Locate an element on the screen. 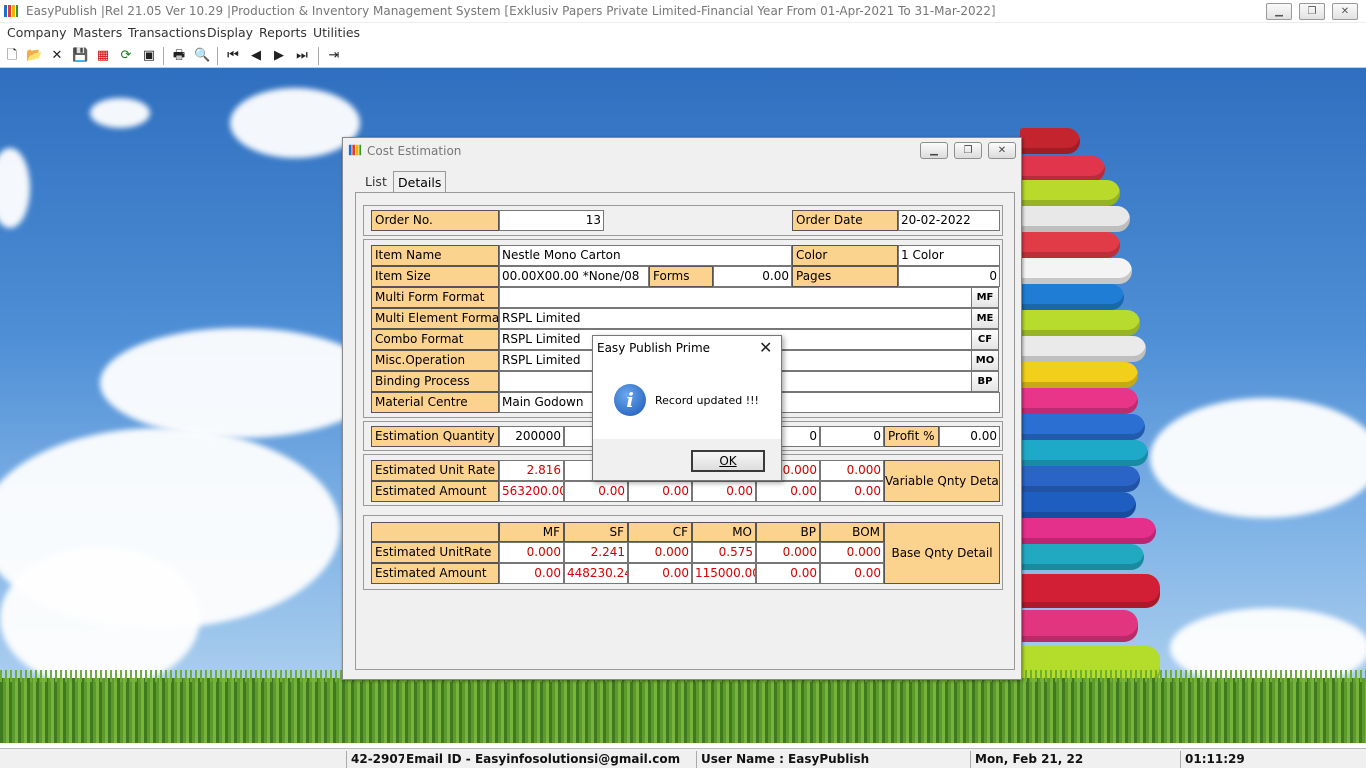 The width and height of the screenshot is (1366, 768). print-icon: 🖶 is located at coordinates (179, 56).